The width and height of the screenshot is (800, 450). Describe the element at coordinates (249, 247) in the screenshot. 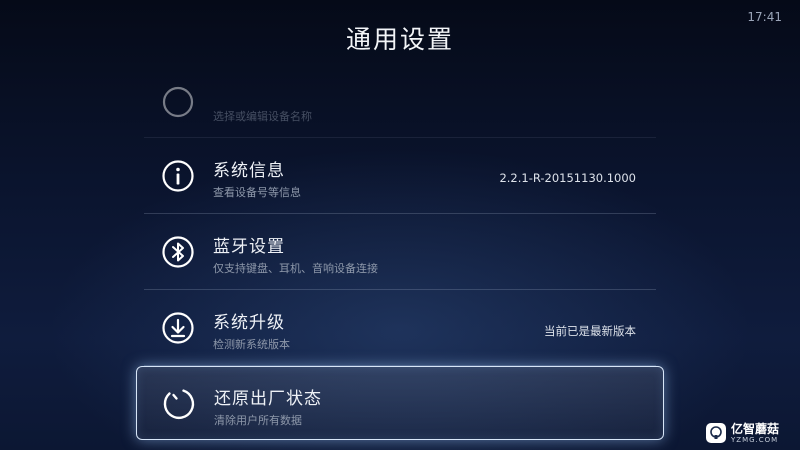

I see `list-item-label: 蓝牙设置` at that location.